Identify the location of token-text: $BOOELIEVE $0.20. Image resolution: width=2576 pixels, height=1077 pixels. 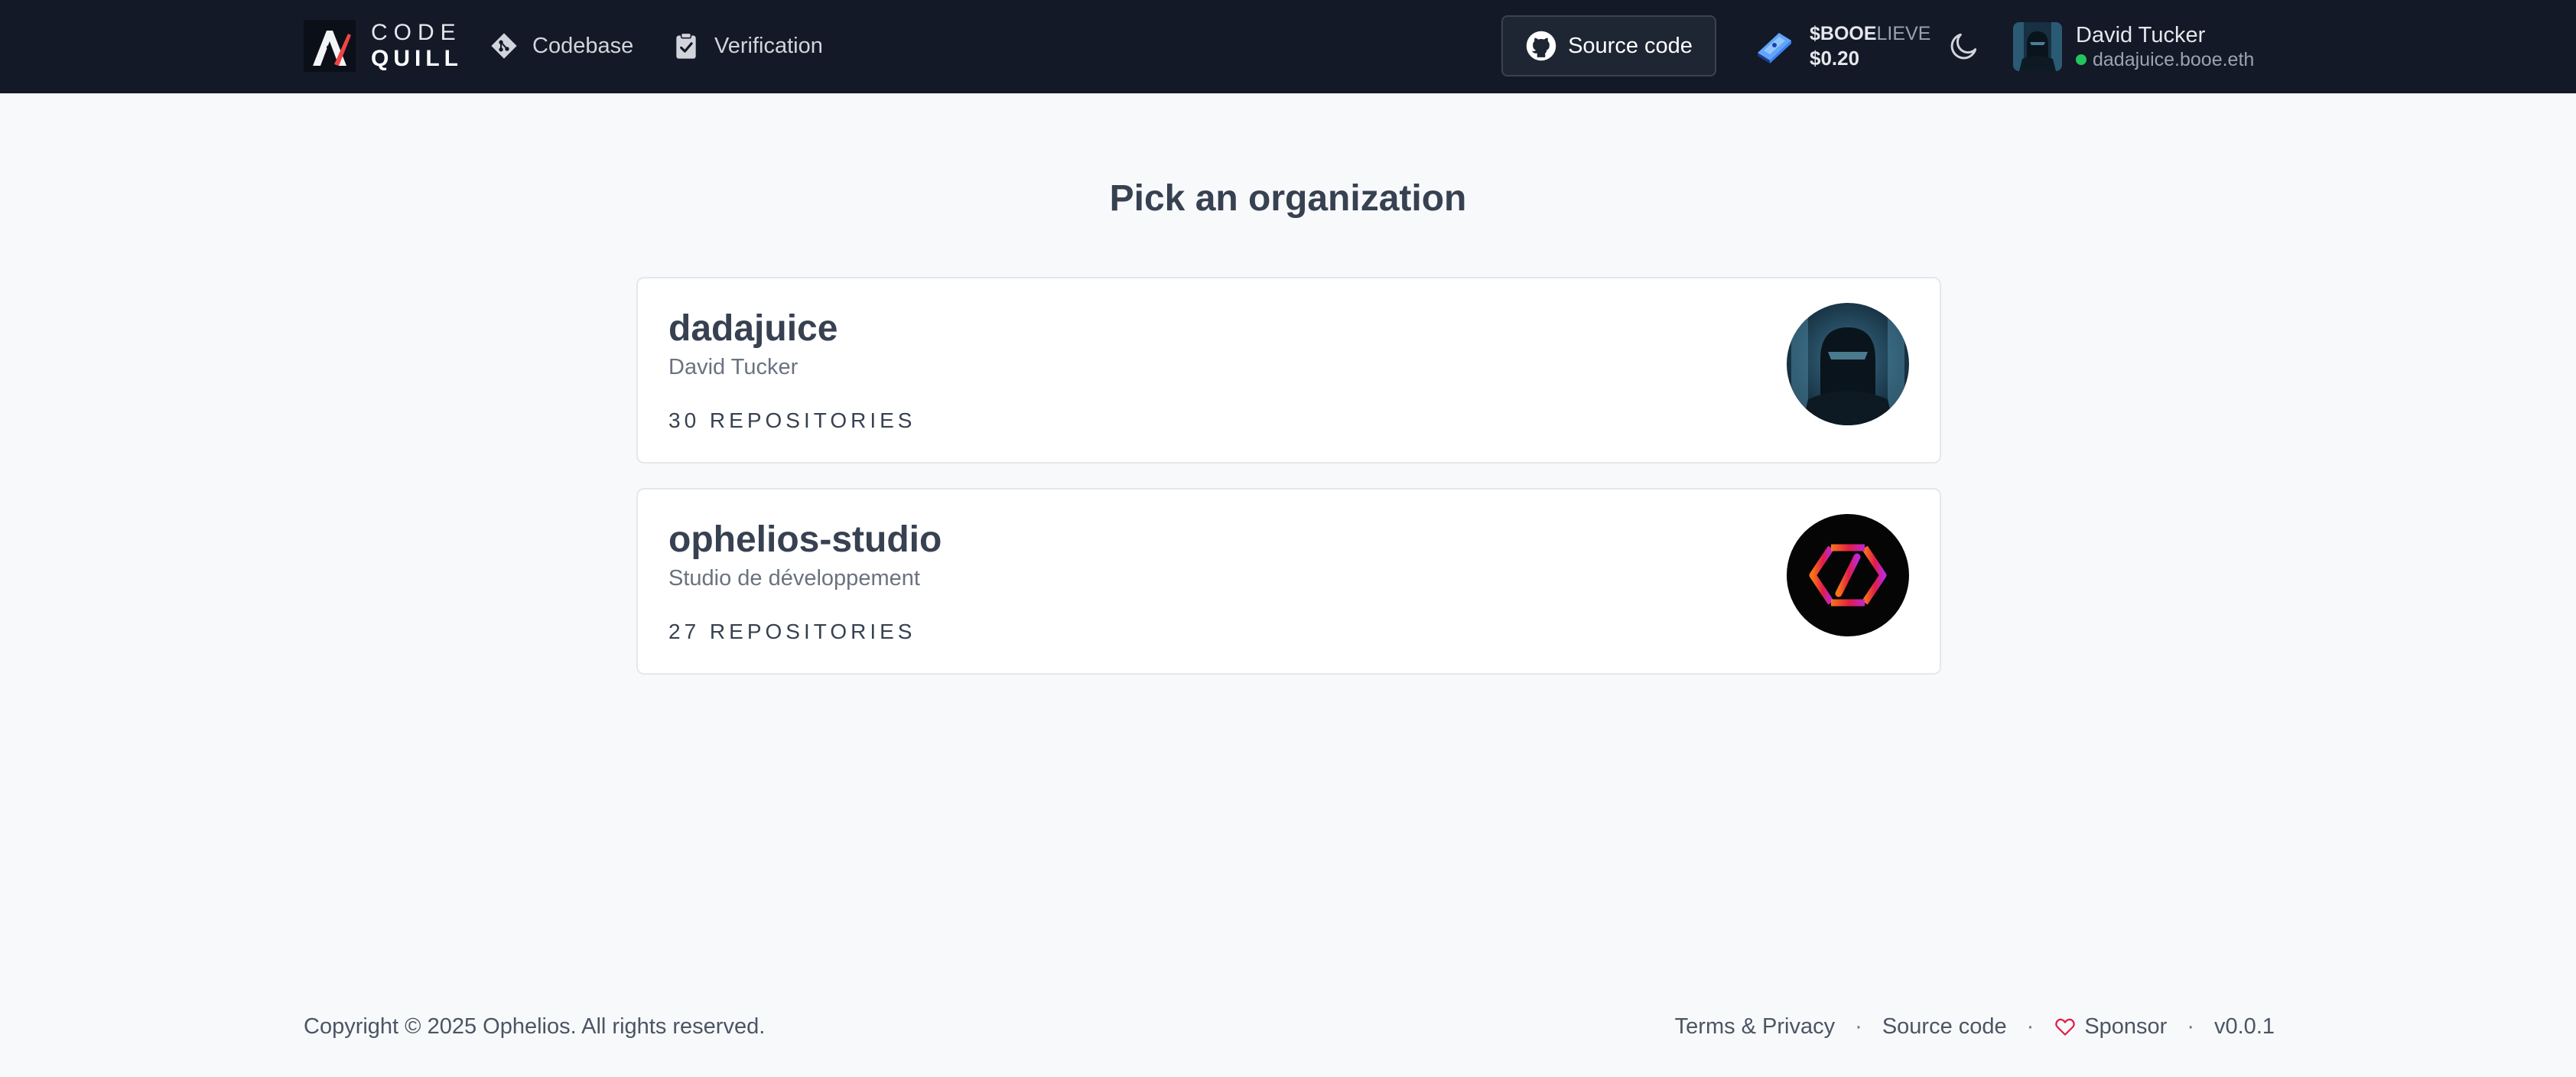
(1870, 47).